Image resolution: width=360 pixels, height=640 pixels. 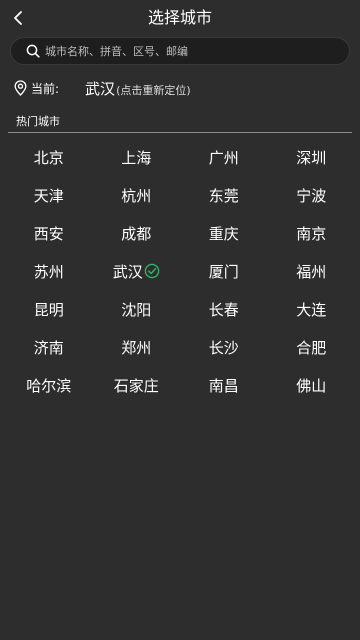 I want to click on city-name: 福州, so click(x=311, y=271).